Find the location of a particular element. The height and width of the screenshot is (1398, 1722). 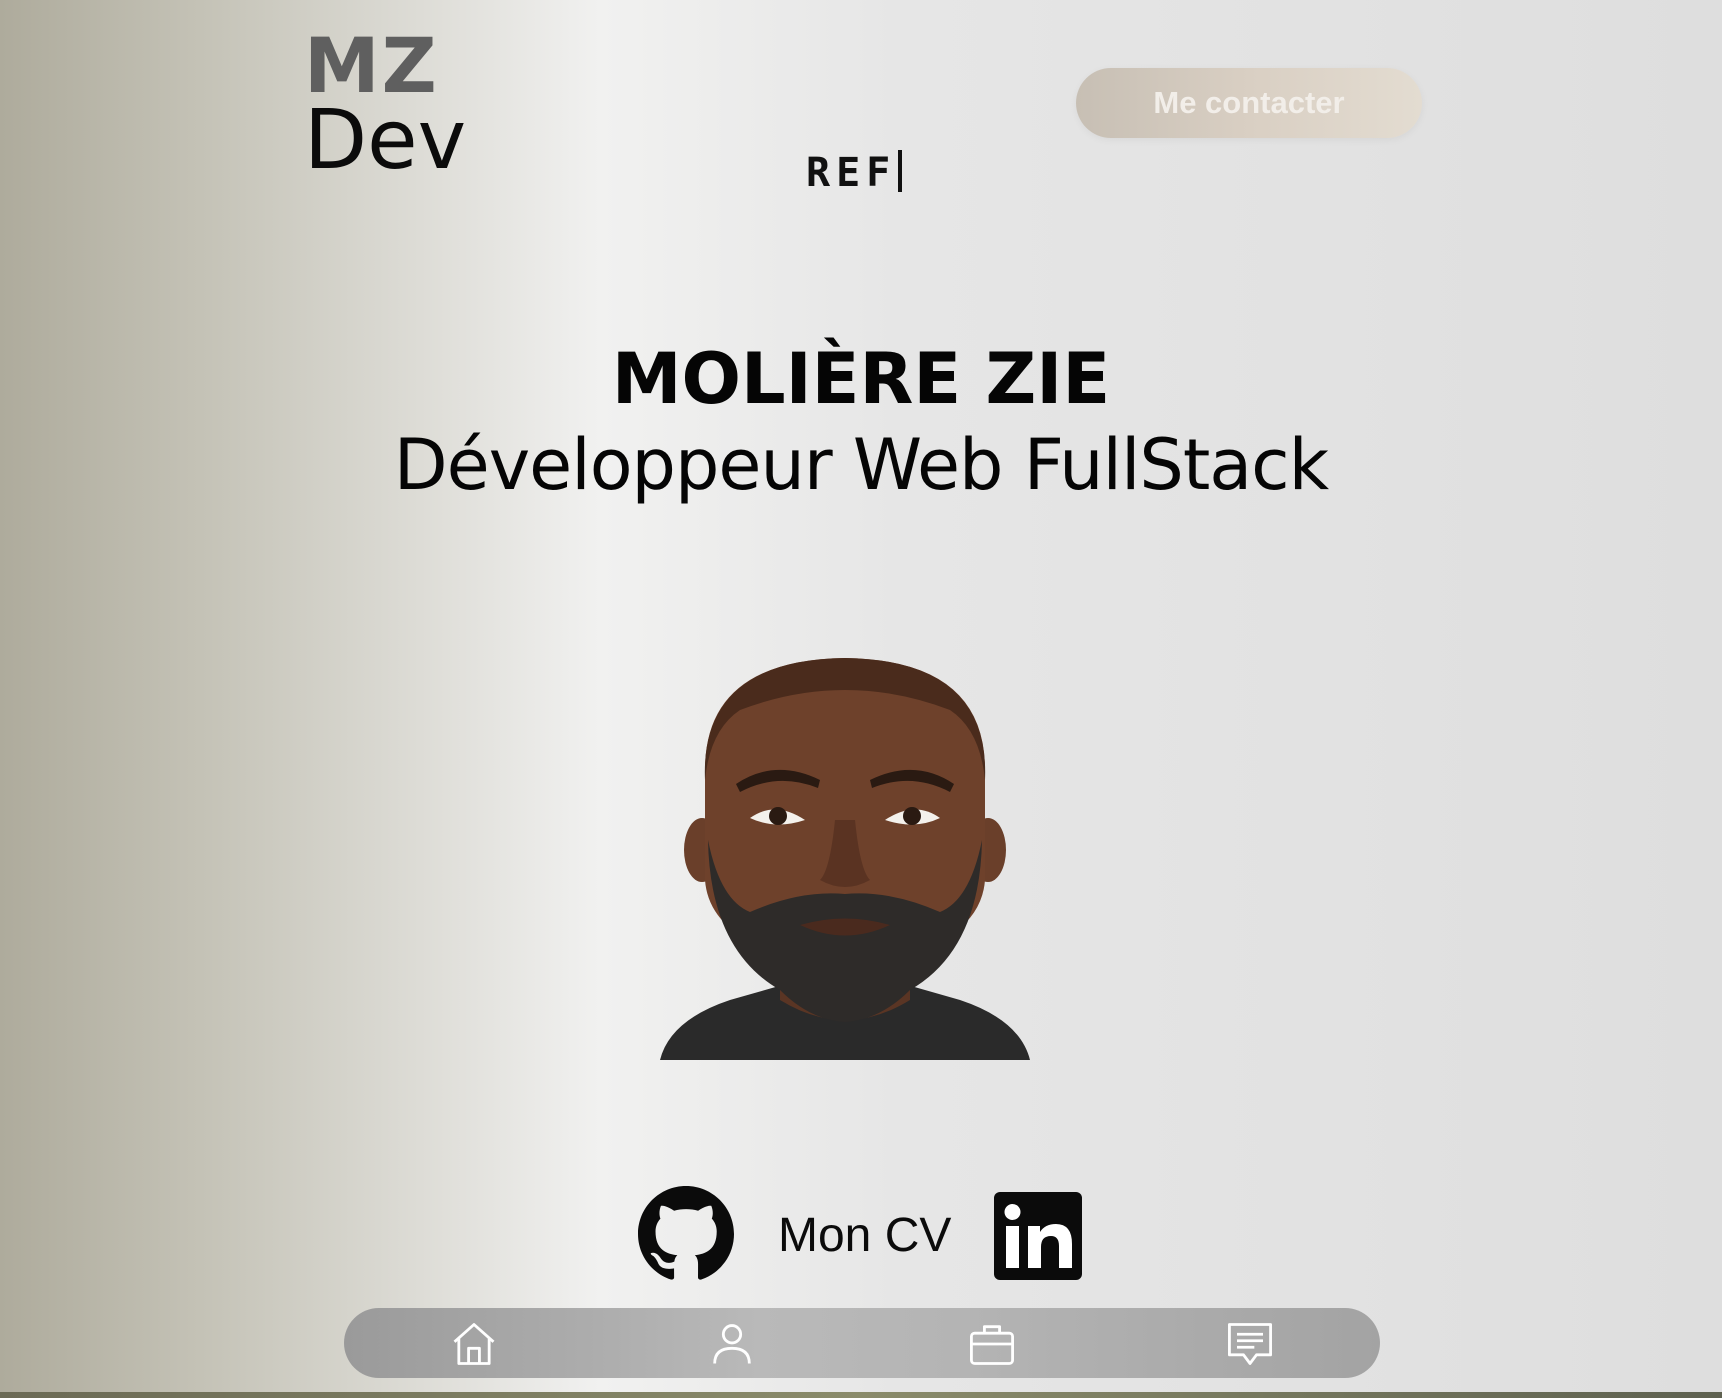

avatar is located at coordinates (845, 859).